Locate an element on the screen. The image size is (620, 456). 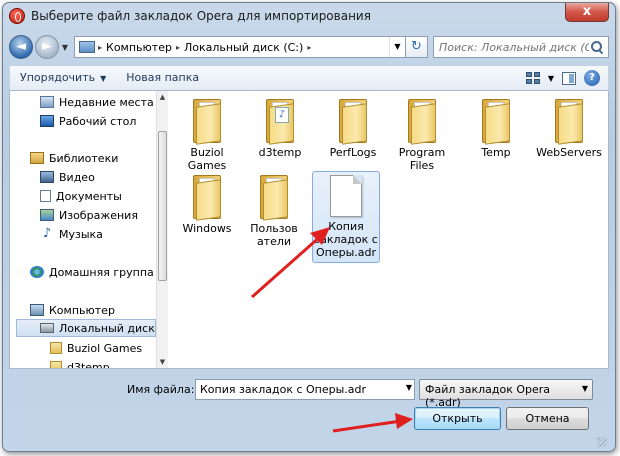
desktop-icon is located at coordinates (47, 121).